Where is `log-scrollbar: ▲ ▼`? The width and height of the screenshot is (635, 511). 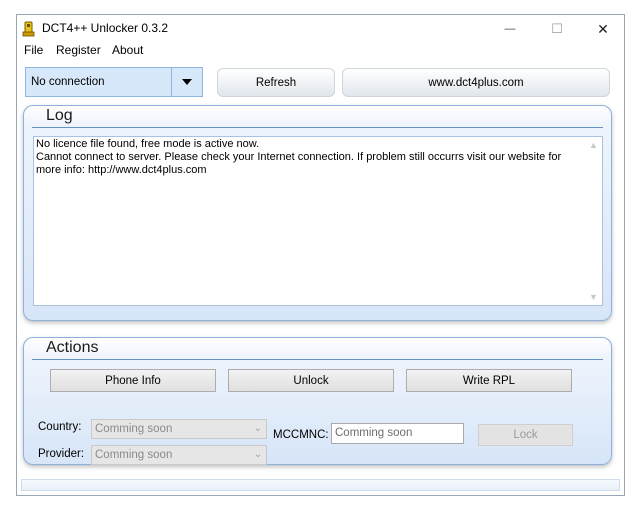 log-scrollbar: ▲ ▼ is located at coordinates (594, 221).